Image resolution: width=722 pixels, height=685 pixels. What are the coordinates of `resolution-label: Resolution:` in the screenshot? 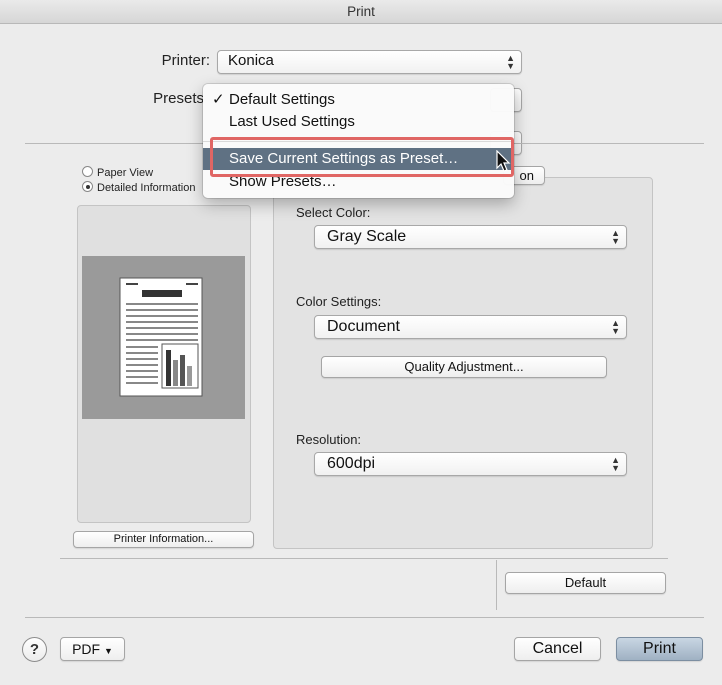 It's located at (329, 439).